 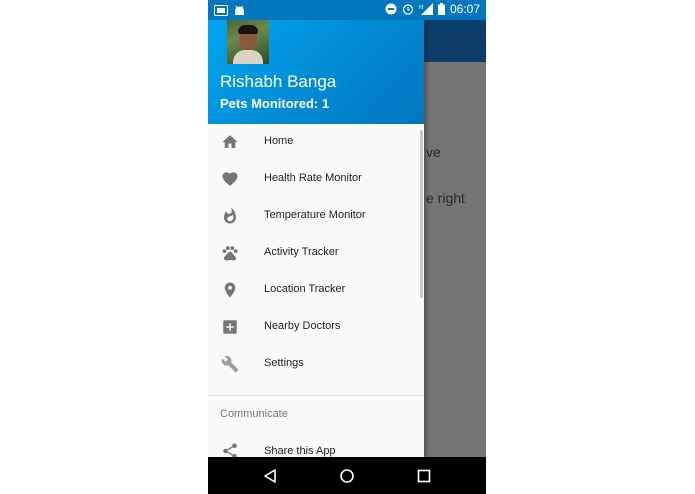 What do you see at coordinates (426, 9) in the screenshot?
I see `signal-h-icon: H` at bounding box center [426, 9].